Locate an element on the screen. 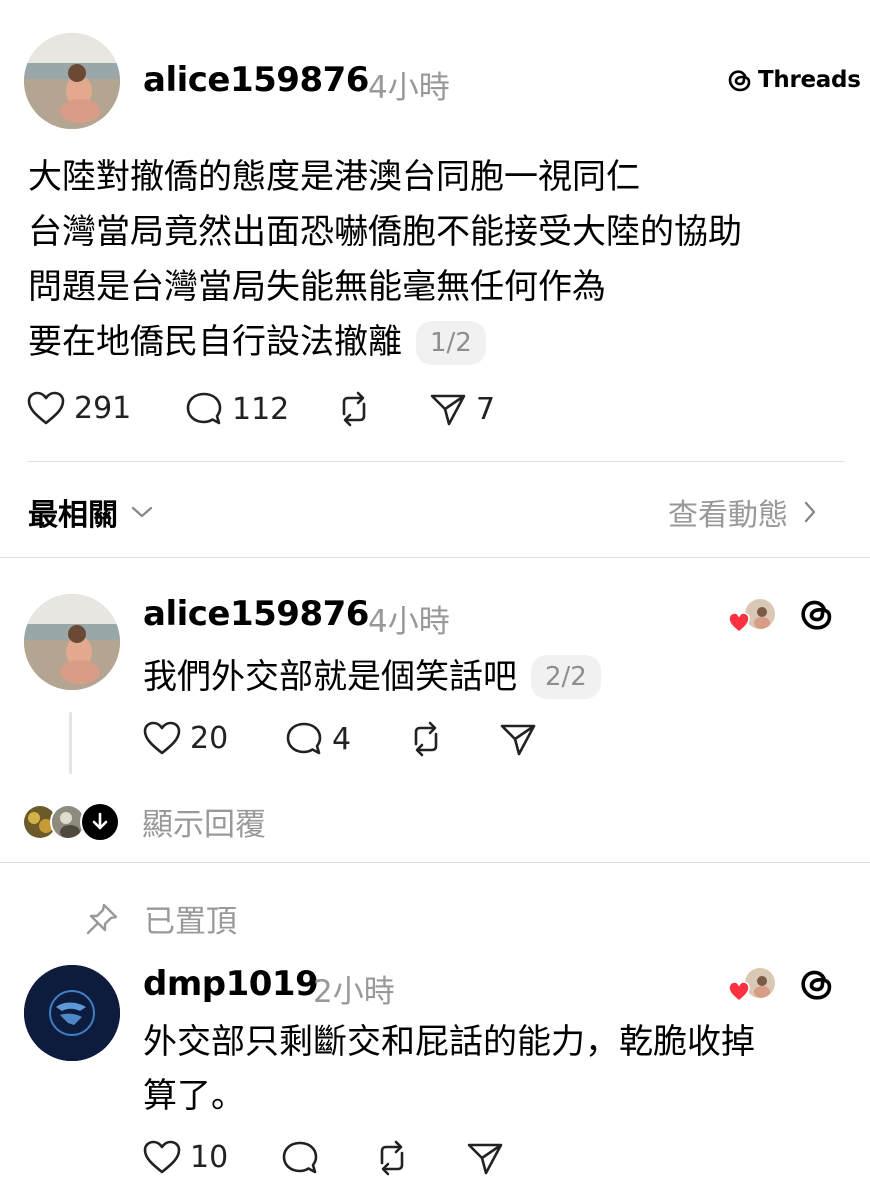 This screenshot has height=1200, width=870. reply-body: 我們外交部就是個笑話吧 2/2 is located at coordinates (372, 677).